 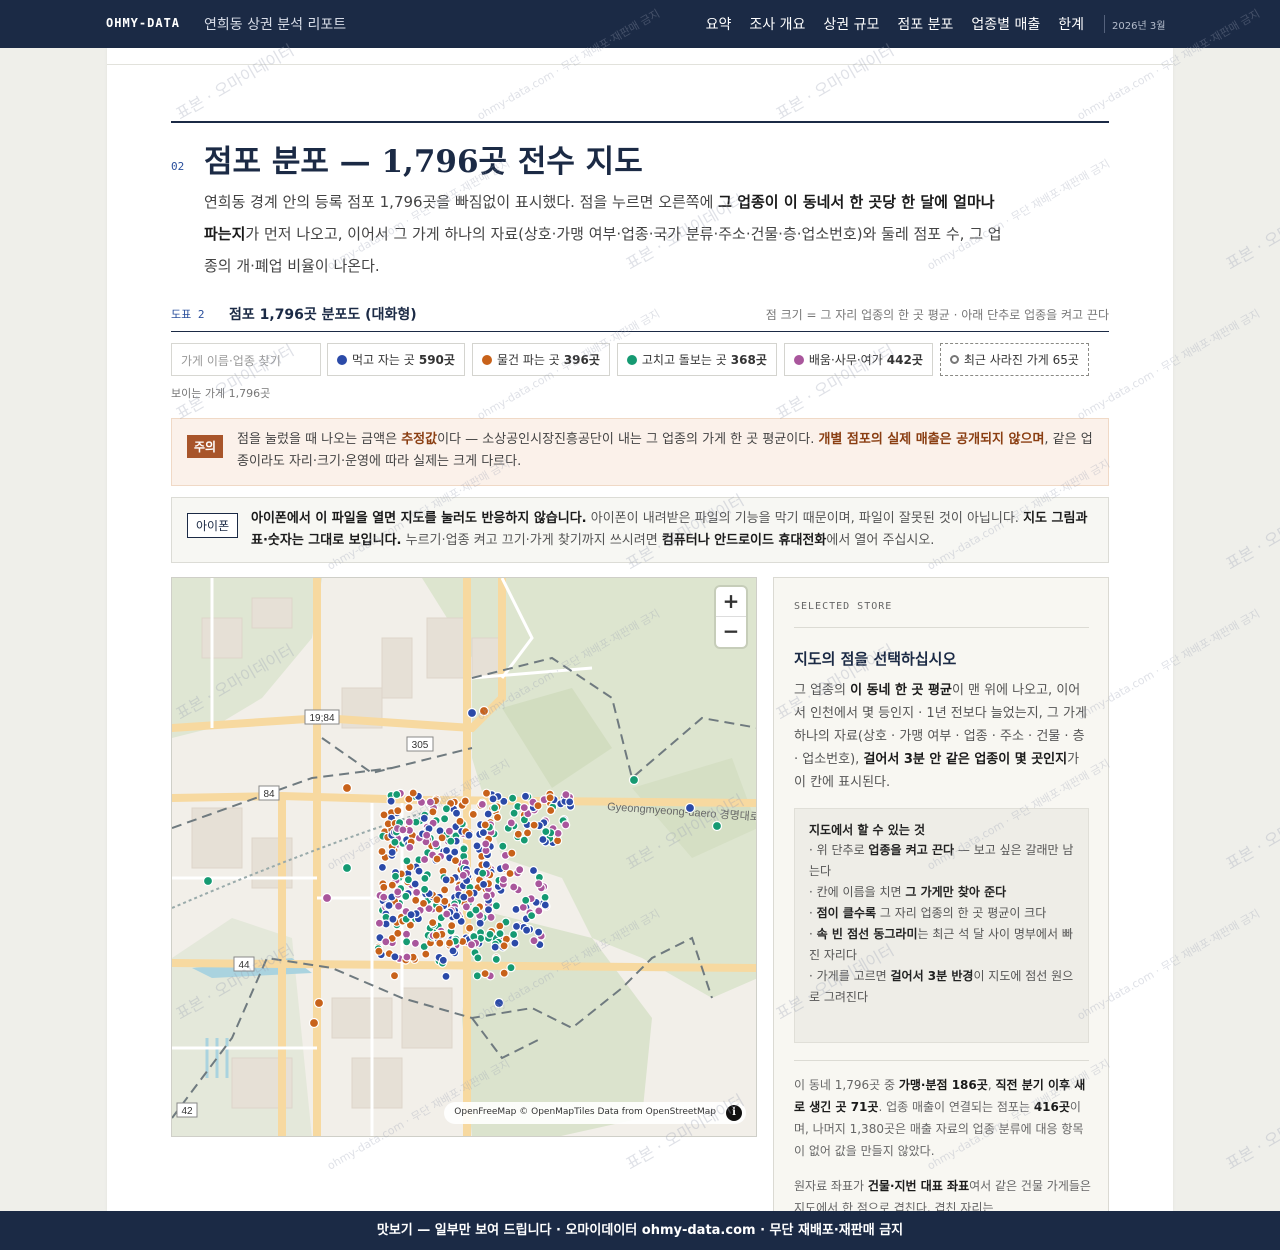 What do you see at coordinates (851, 24) in the screenshot?
I see `nav-link-market-size: 상권 규모` at bounding box center [851, 24].